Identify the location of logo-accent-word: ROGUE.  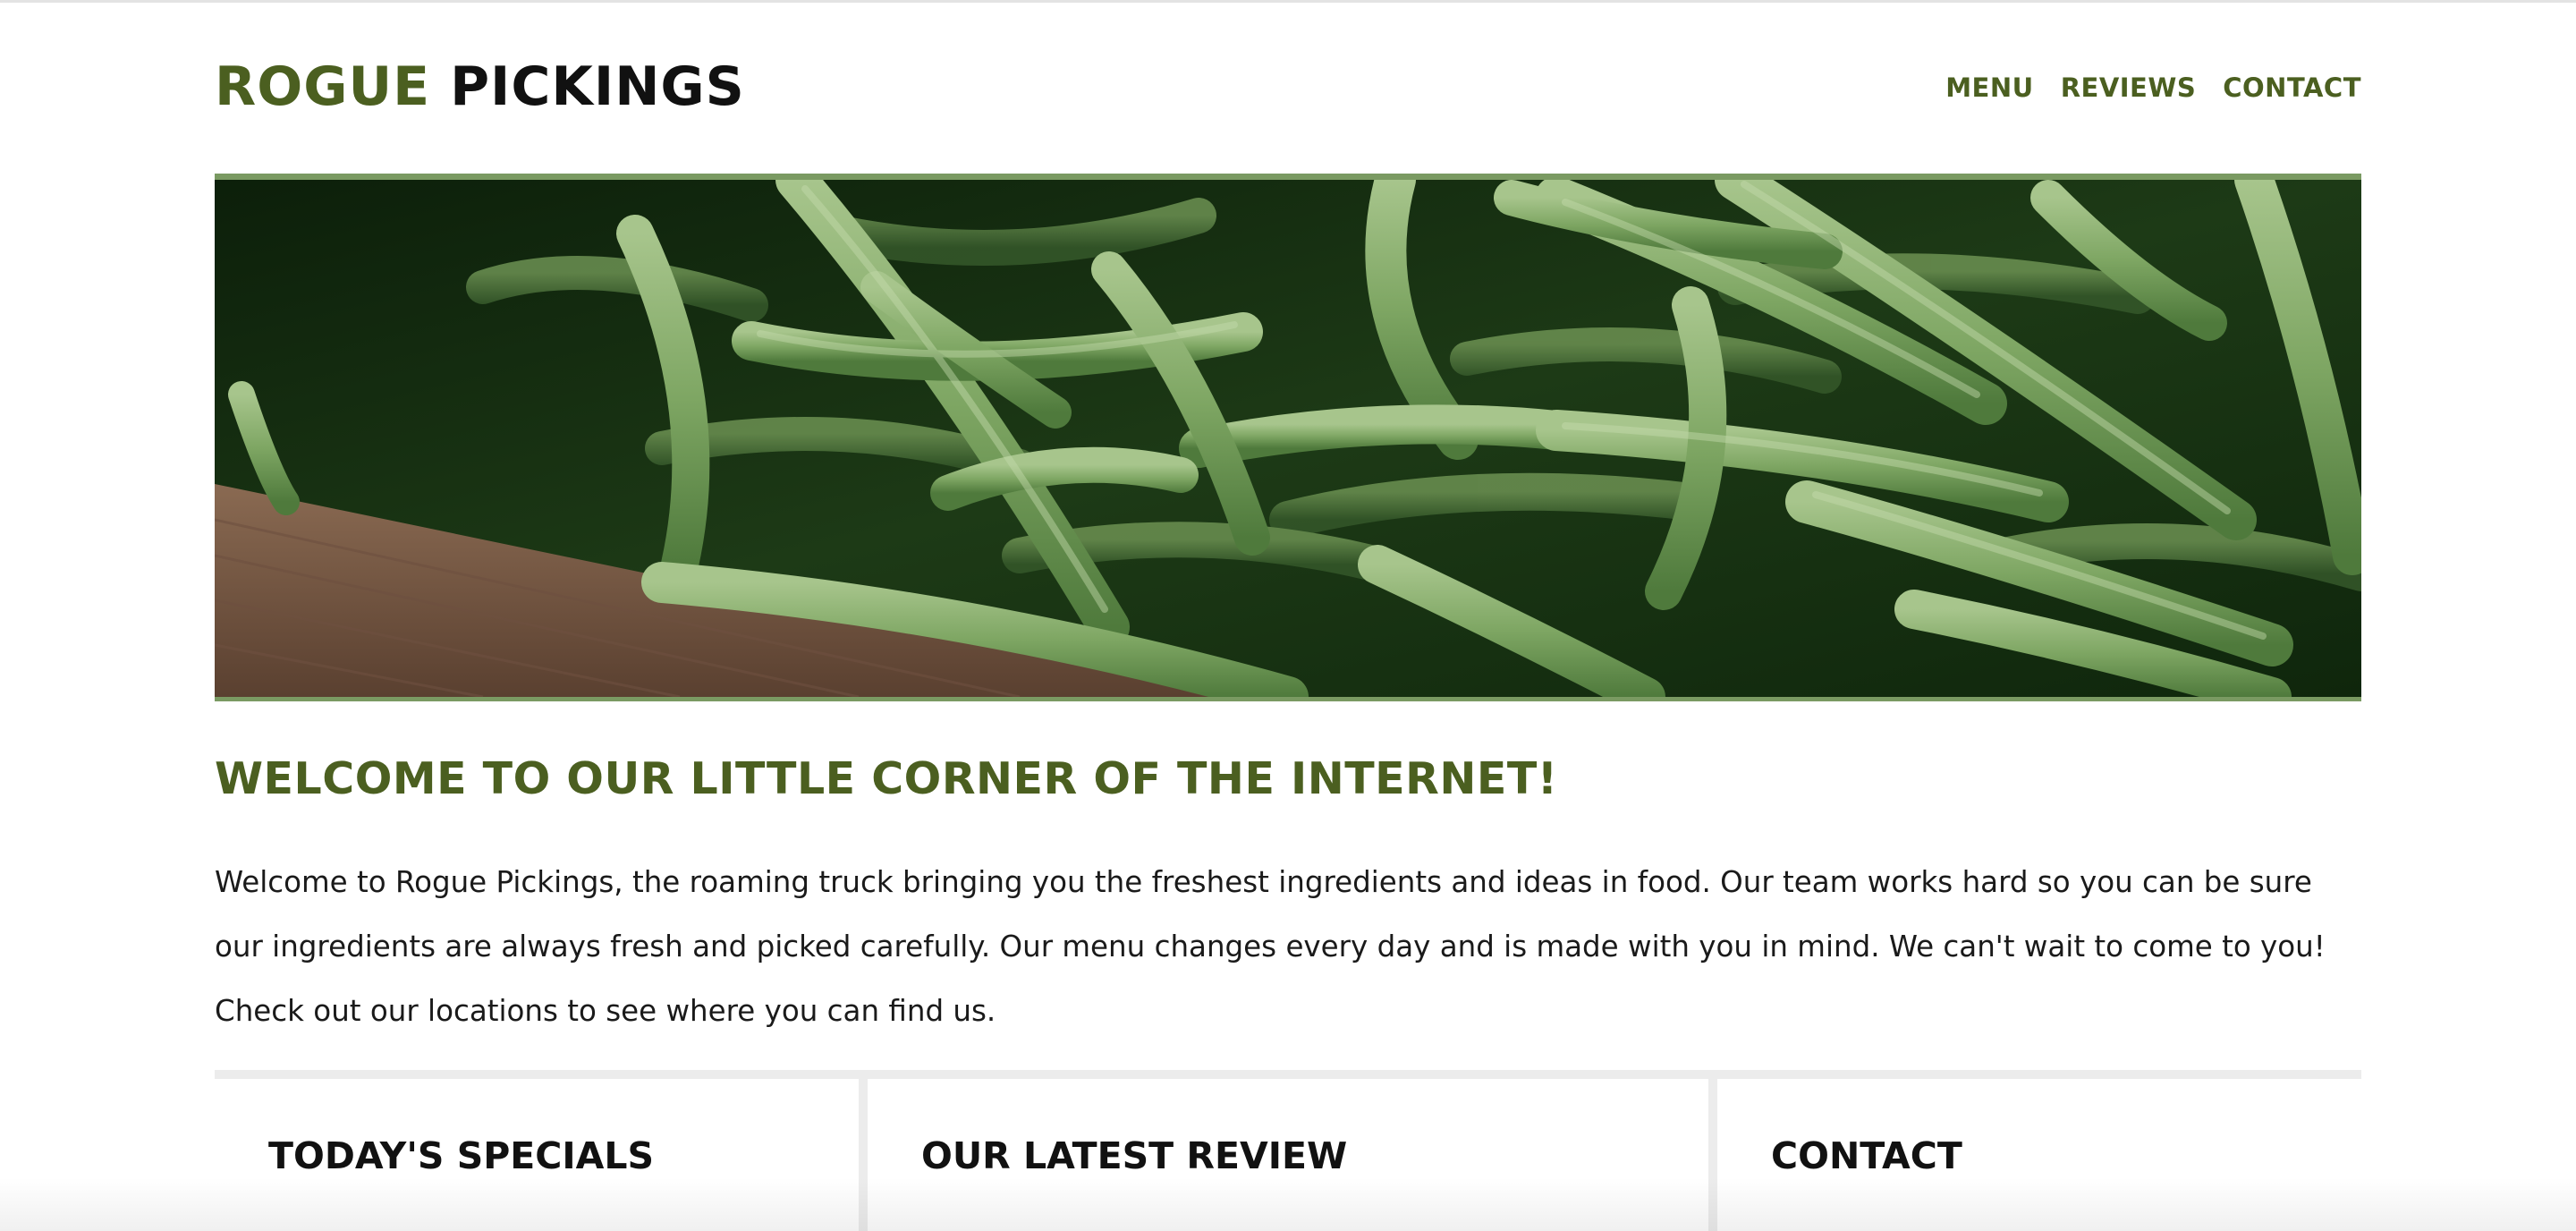
(323, 86).